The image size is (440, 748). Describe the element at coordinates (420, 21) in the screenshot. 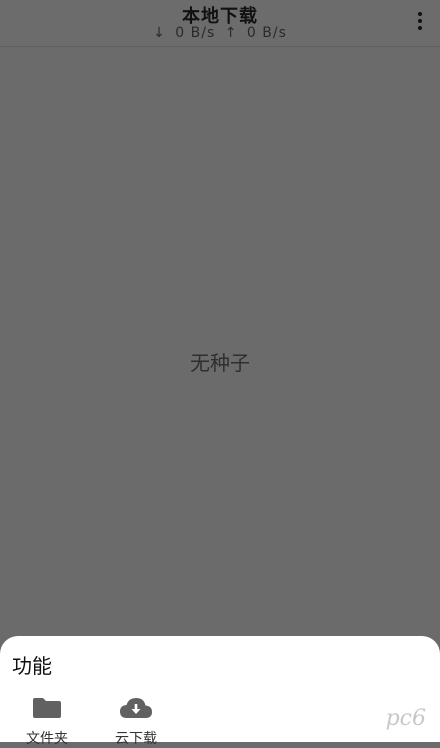

I see `more-vert-icon` at that location.